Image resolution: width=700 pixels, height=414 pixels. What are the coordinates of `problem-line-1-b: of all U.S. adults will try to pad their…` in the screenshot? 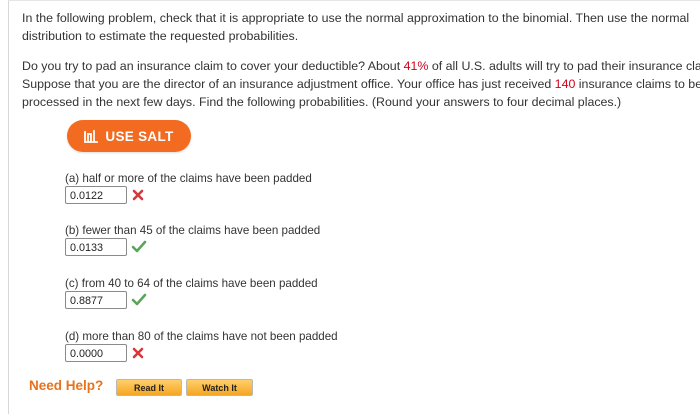 It's located at (564, 66).